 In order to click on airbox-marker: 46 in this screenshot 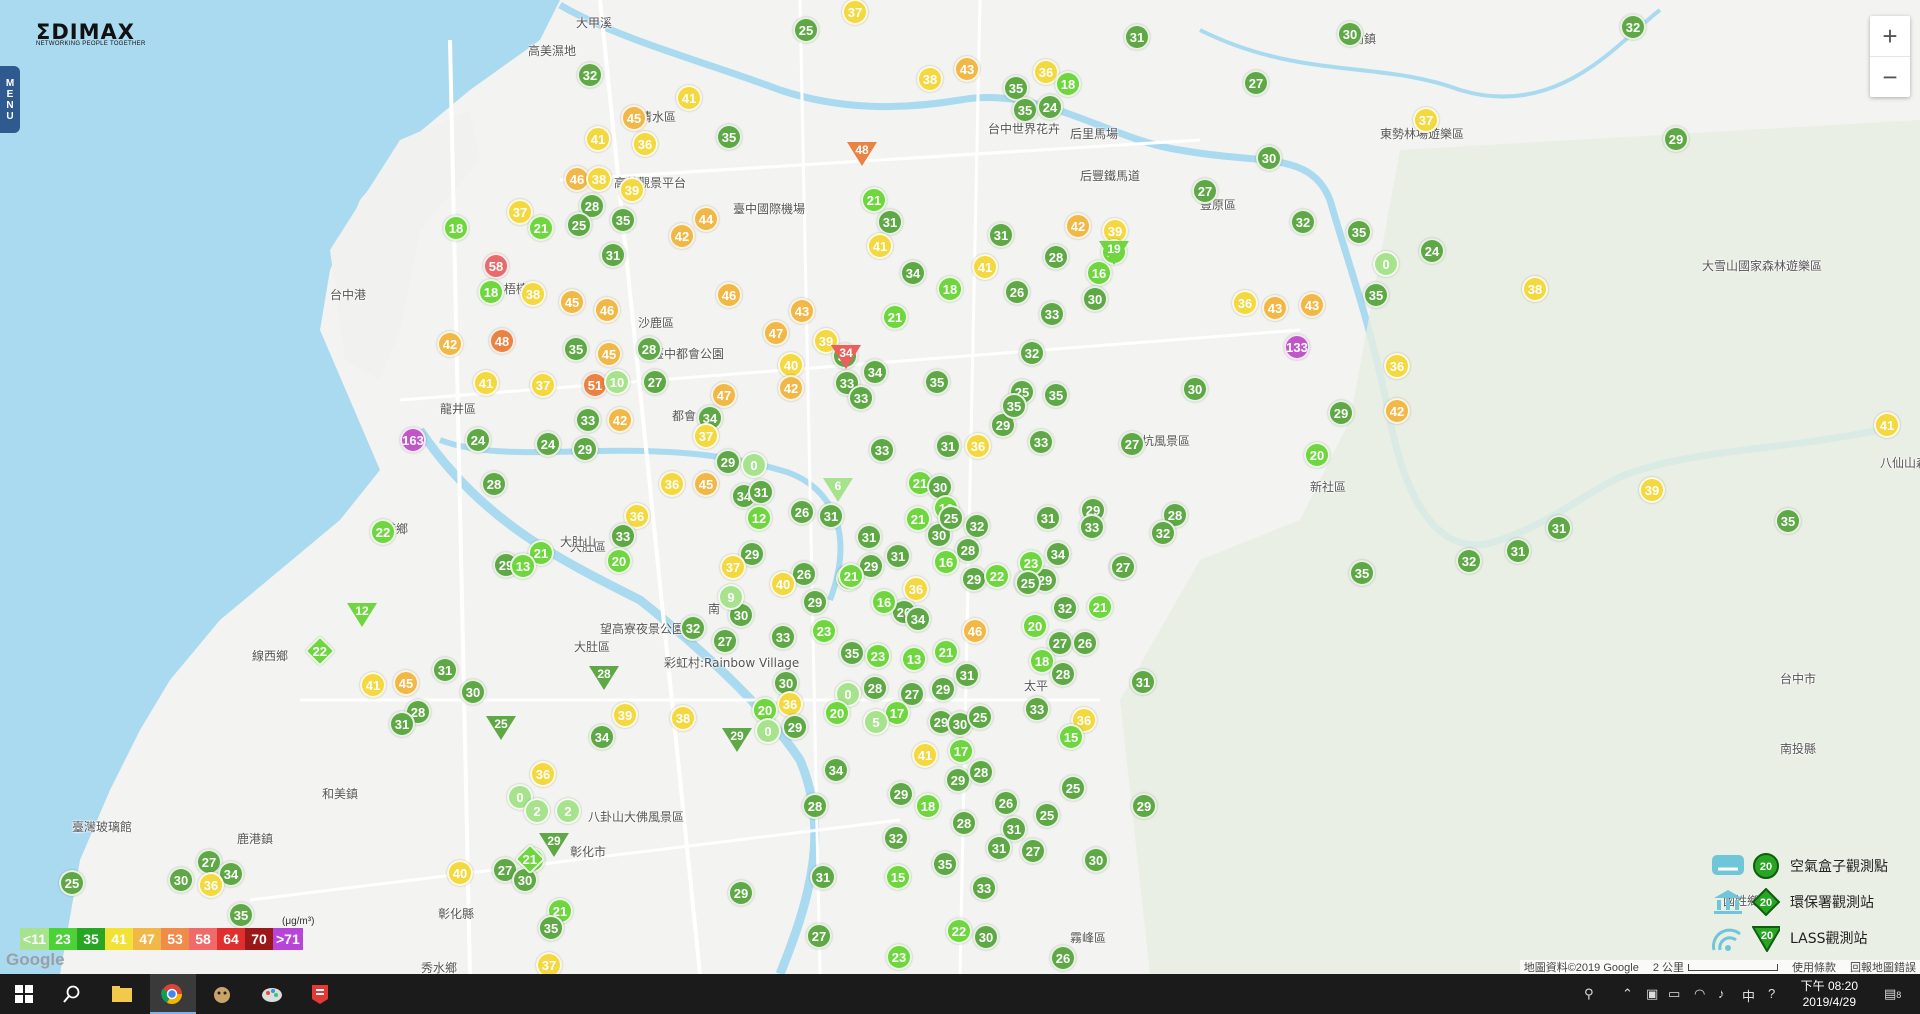, I will do `click(607, 310)`.